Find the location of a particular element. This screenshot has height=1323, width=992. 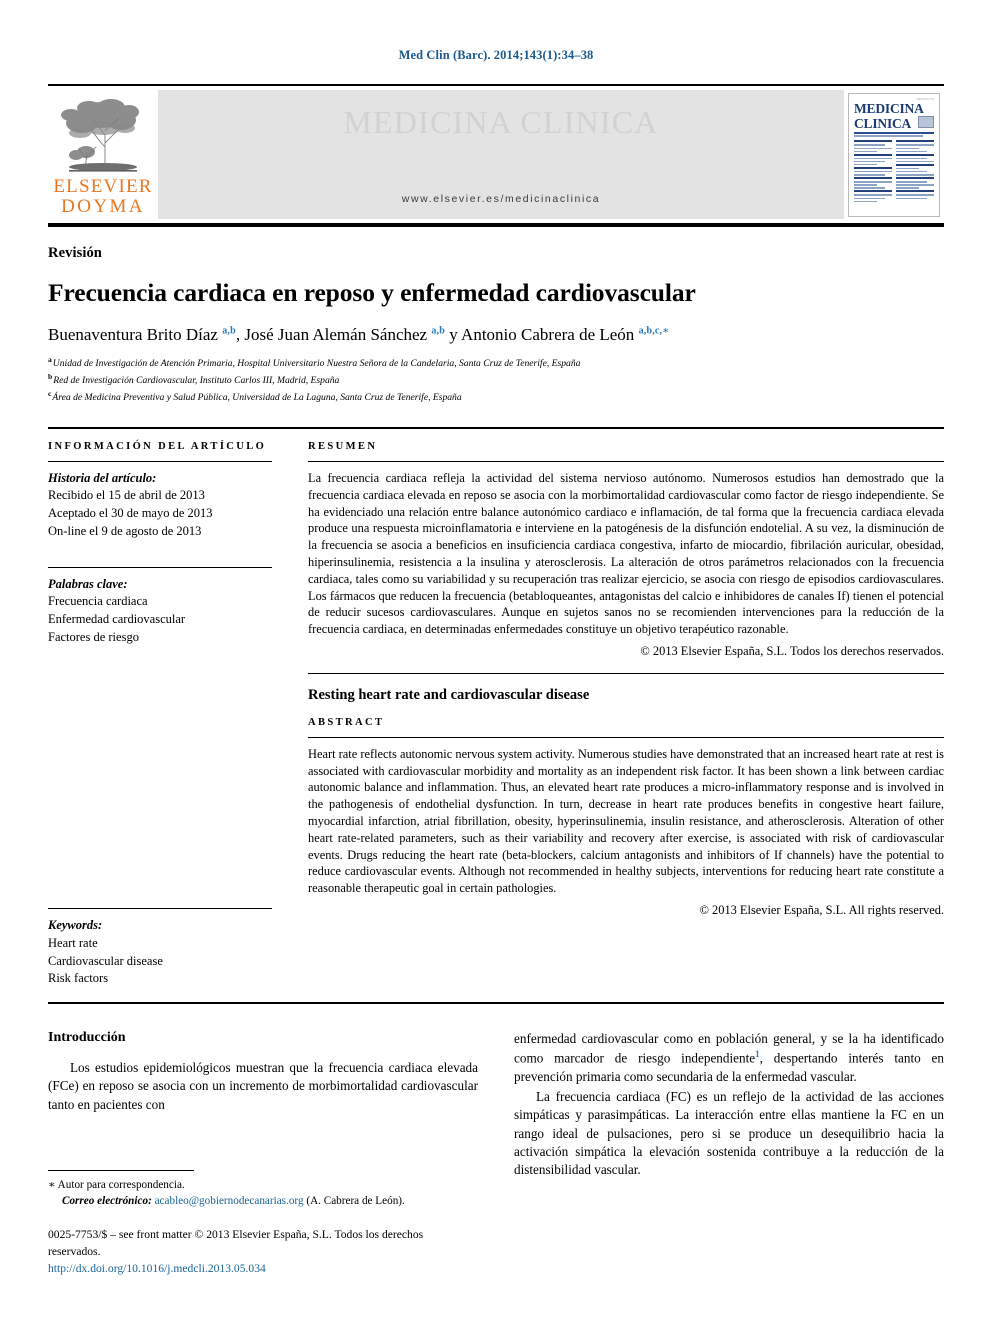

keyword-es-item: Factores de riesgo is located at coordinates (93, 636).